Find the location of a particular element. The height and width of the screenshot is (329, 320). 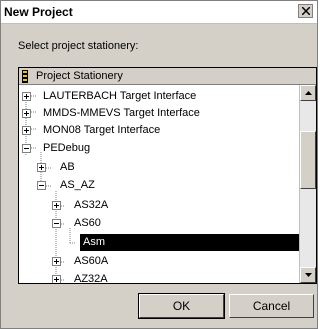

tree-item-label: LAUTERBACH Target Interface is located at coordinates (120, 96).